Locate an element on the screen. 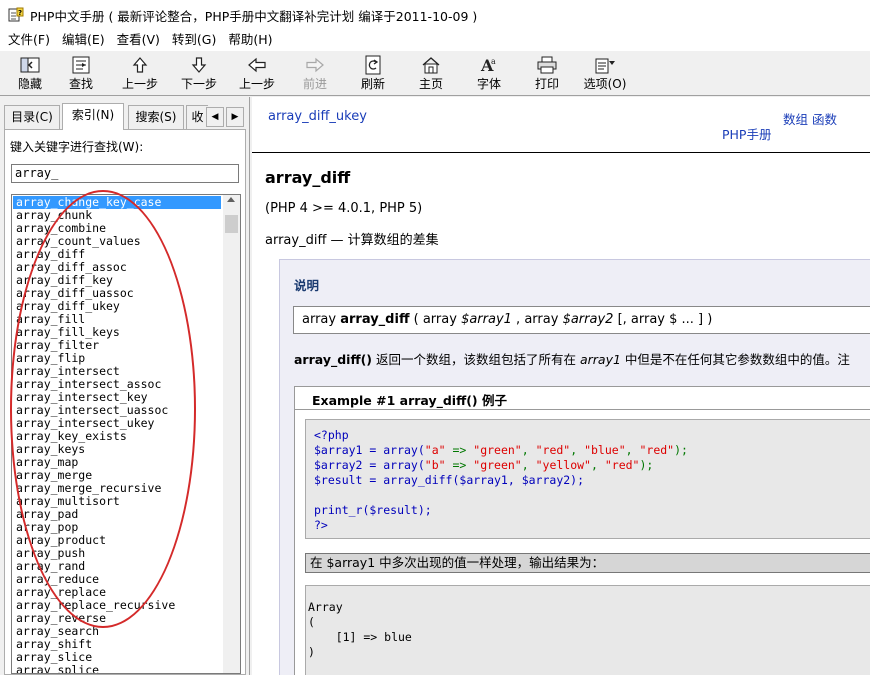 Image resolution: width=870 pixels, height=675 pixels. home-button: 主页 is located at coordinates (431, 73).